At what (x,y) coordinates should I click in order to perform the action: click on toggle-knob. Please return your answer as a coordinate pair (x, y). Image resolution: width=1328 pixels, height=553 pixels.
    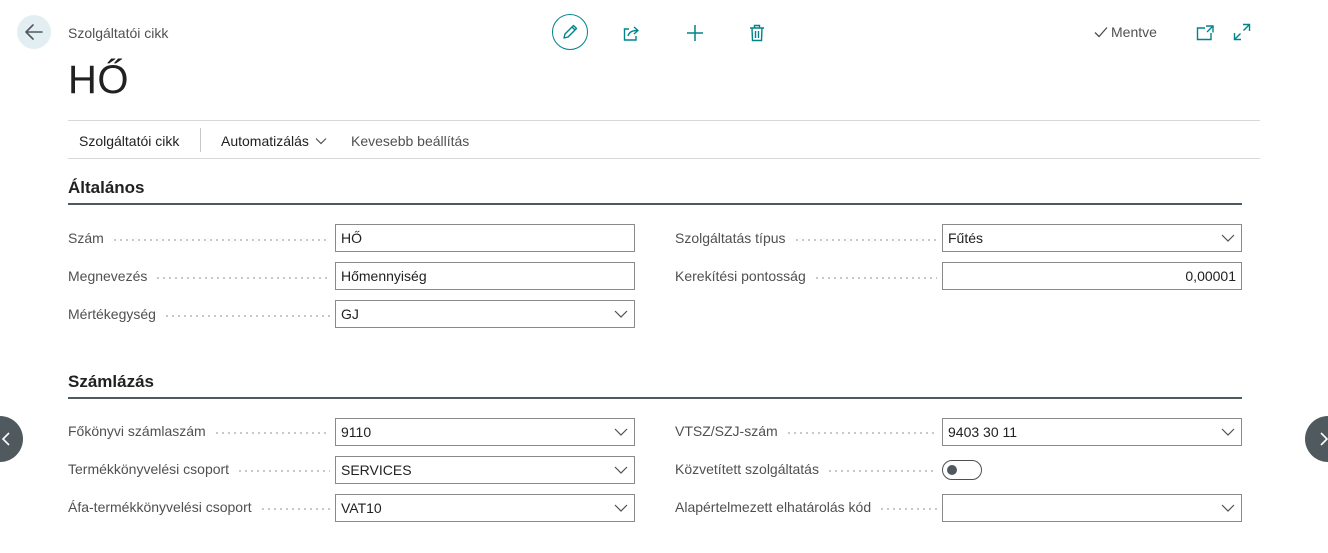
    Looking at the image, I should click on (952, 470).